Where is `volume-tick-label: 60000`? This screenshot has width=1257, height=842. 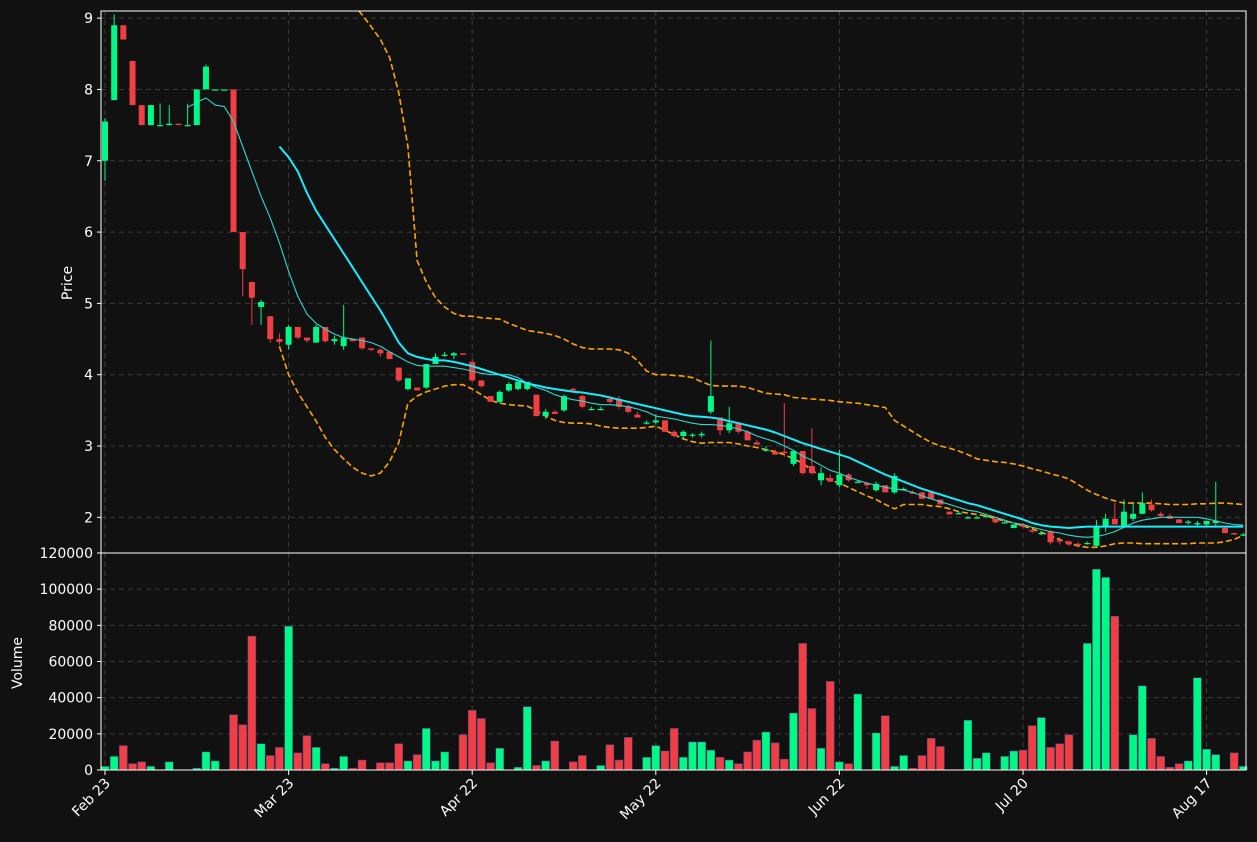 volume-tick-label: 60000 is located at coordinates (70, 663).